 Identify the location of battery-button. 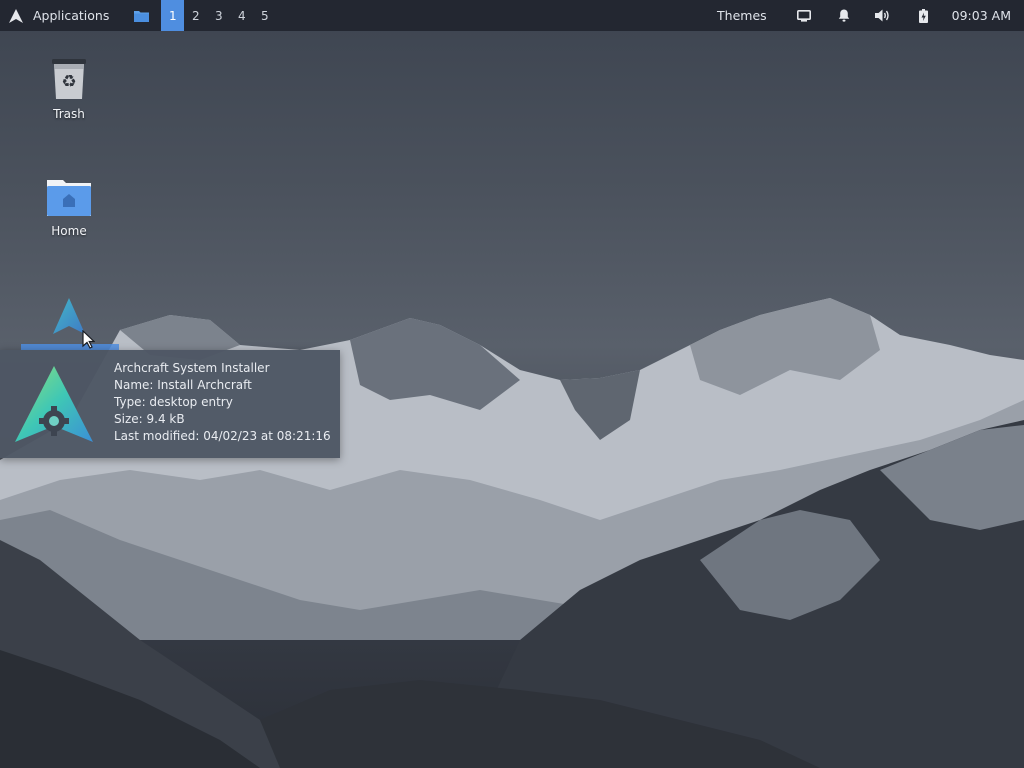
(924, 15).